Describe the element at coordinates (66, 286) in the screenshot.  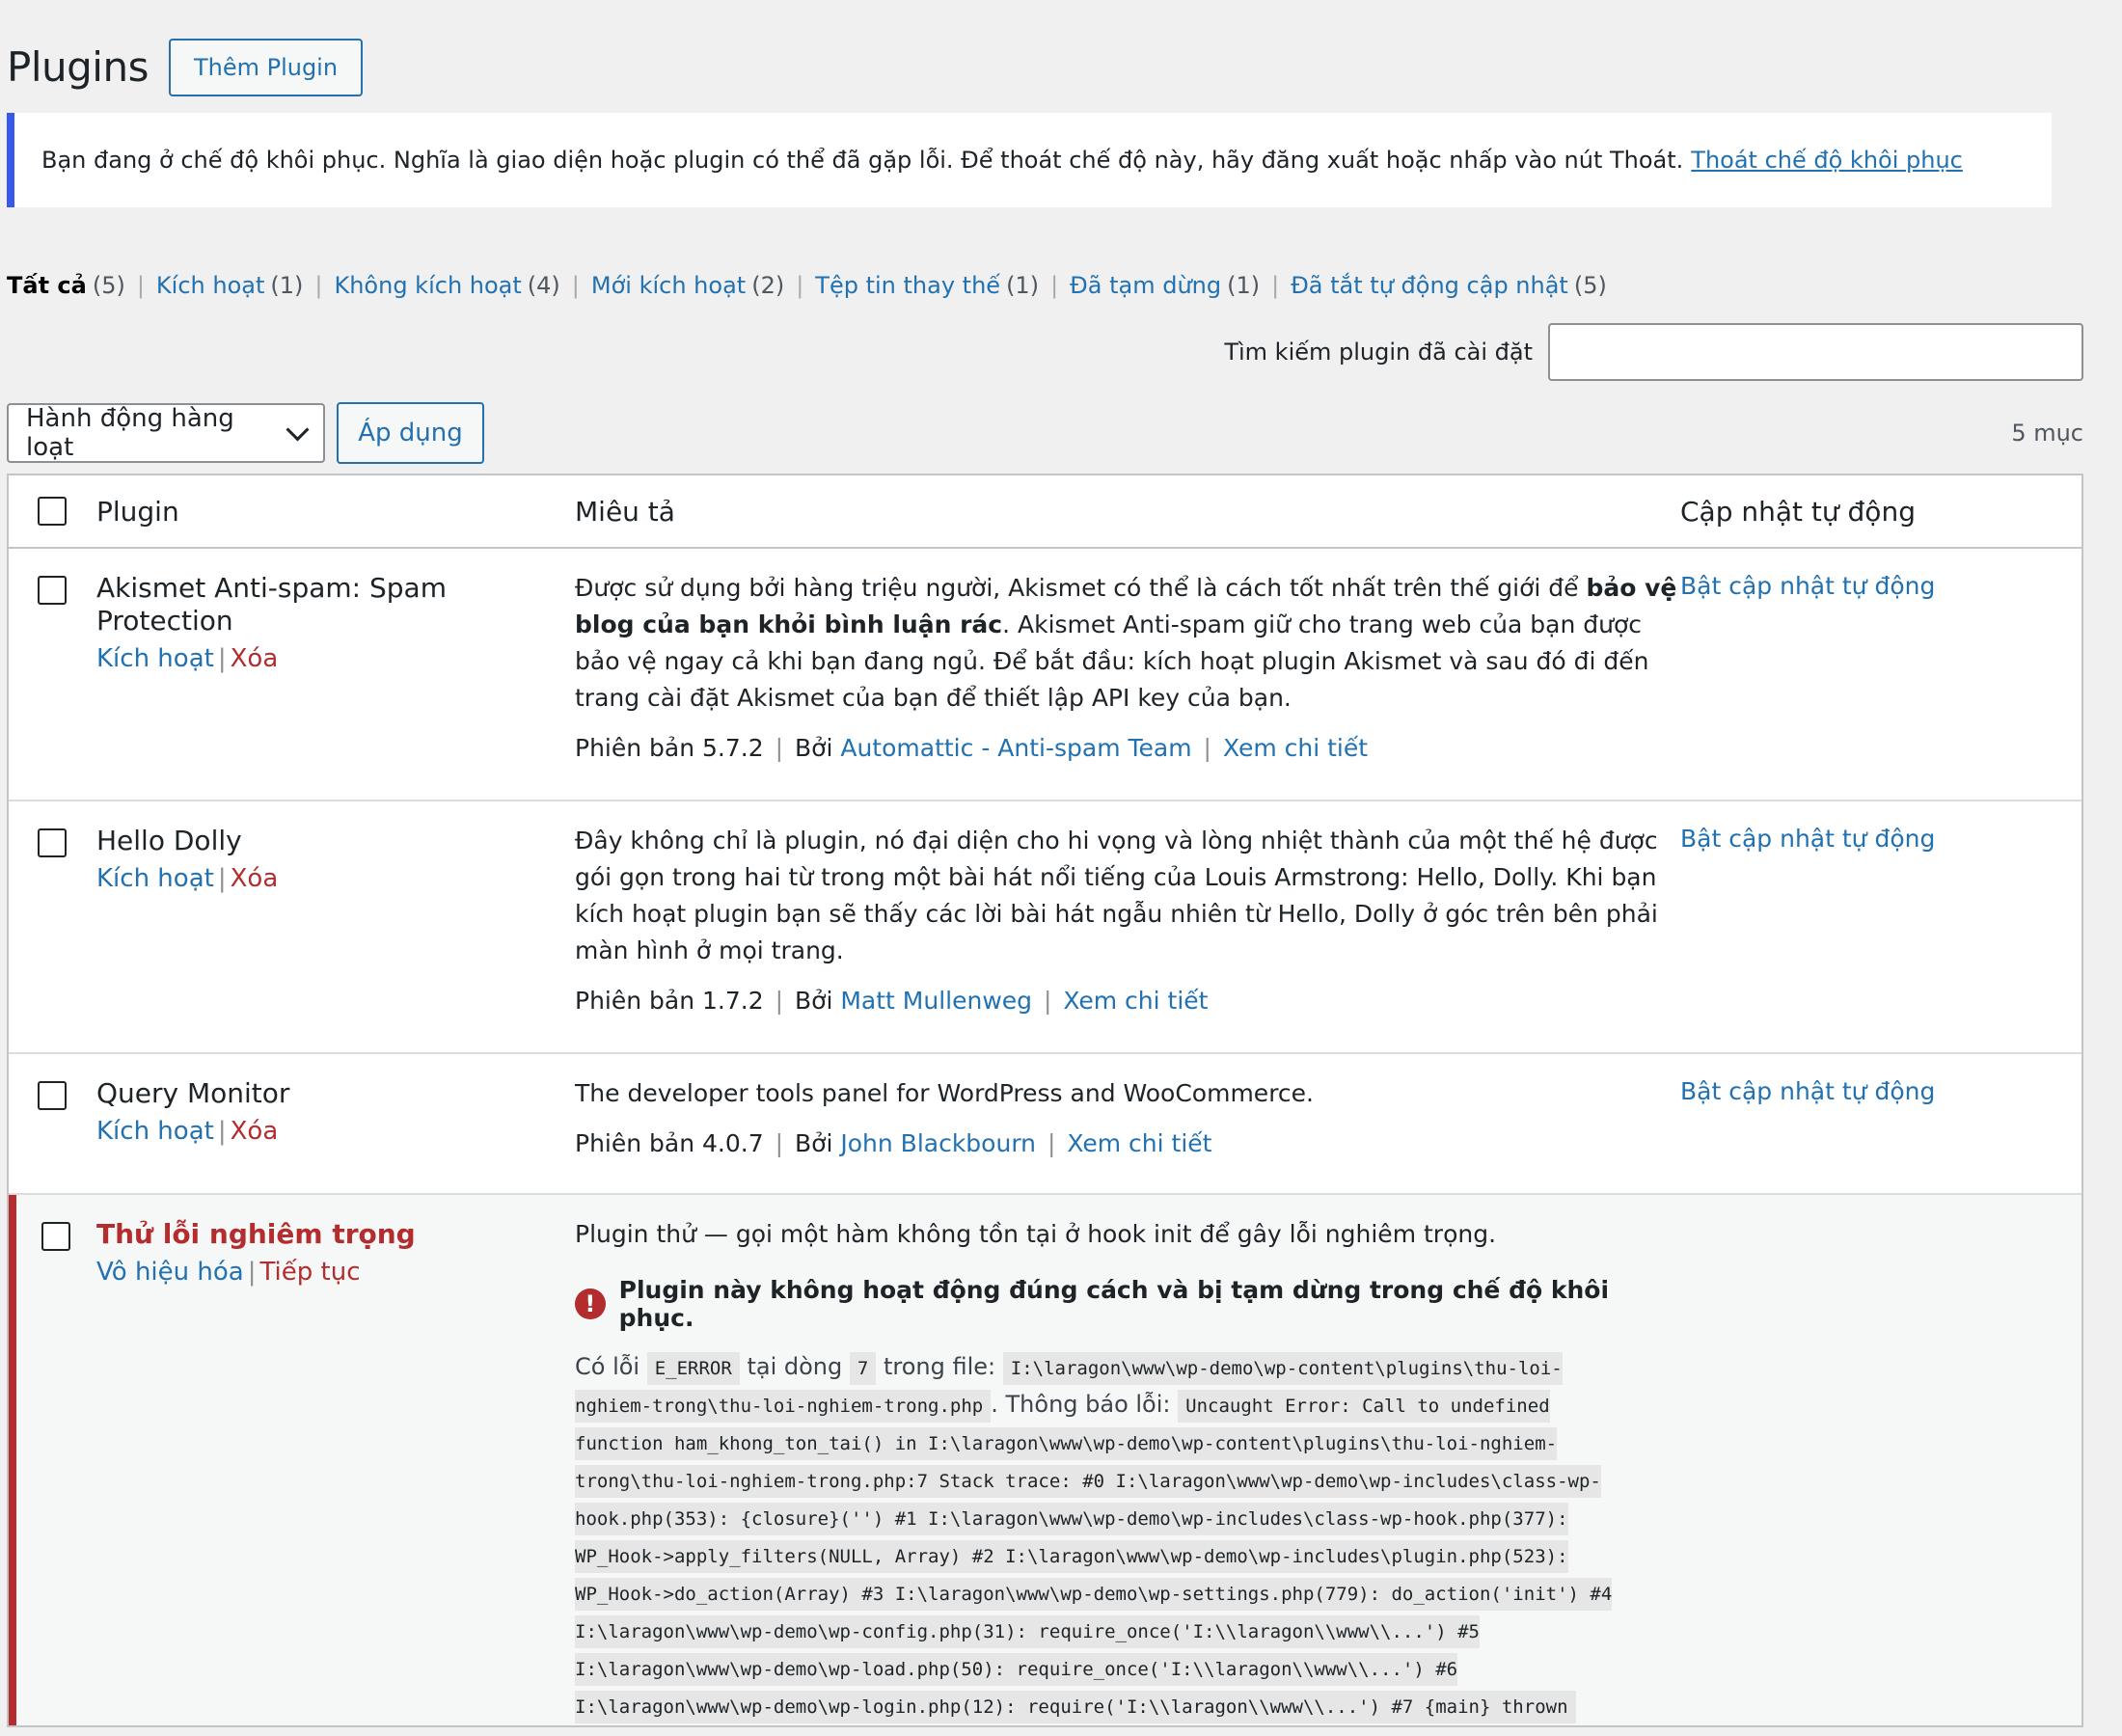
I see `filter-all: Tất cả (5)` at that location.